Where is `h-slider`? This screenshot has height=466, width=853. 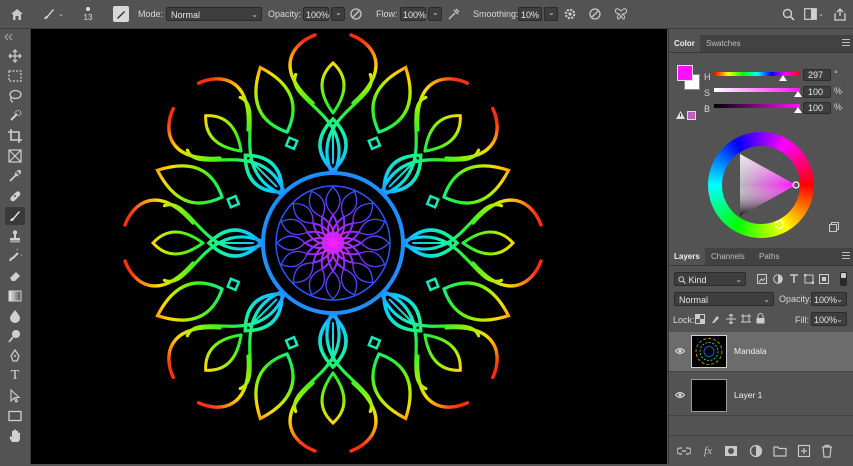 h-slider is located at coordinates (757, 74).